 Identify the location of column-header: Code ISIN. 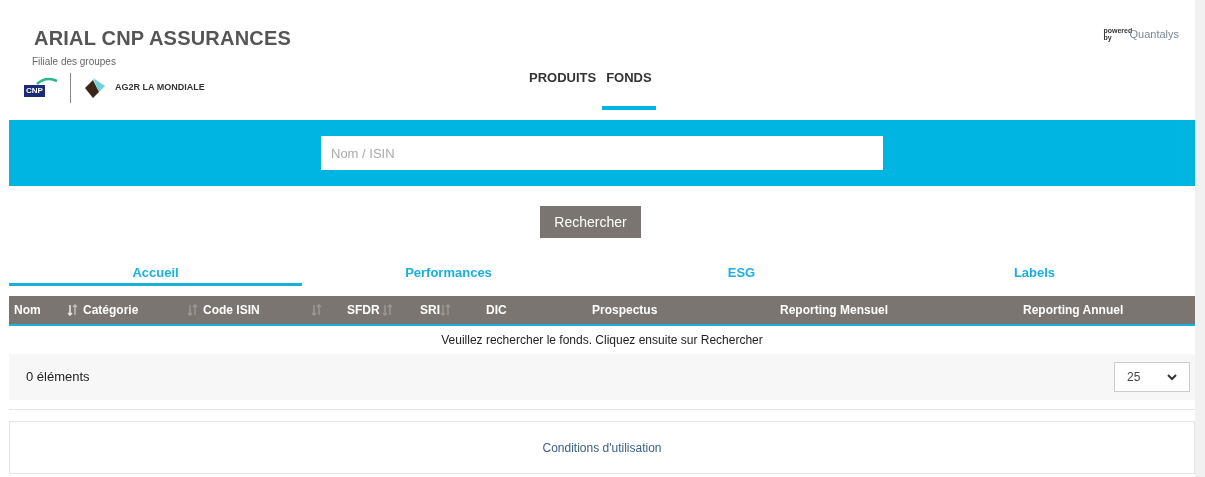
(231, 310).